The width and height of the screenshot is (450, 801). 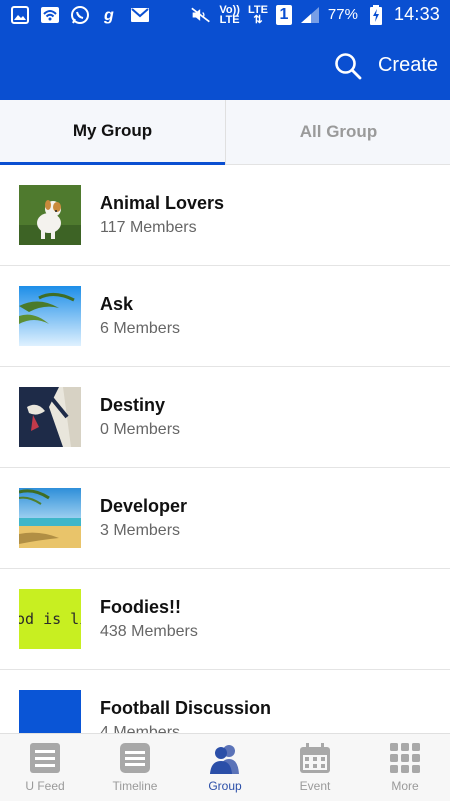 I want to click on sim-indicator: 1, so click(x=283, y=14).